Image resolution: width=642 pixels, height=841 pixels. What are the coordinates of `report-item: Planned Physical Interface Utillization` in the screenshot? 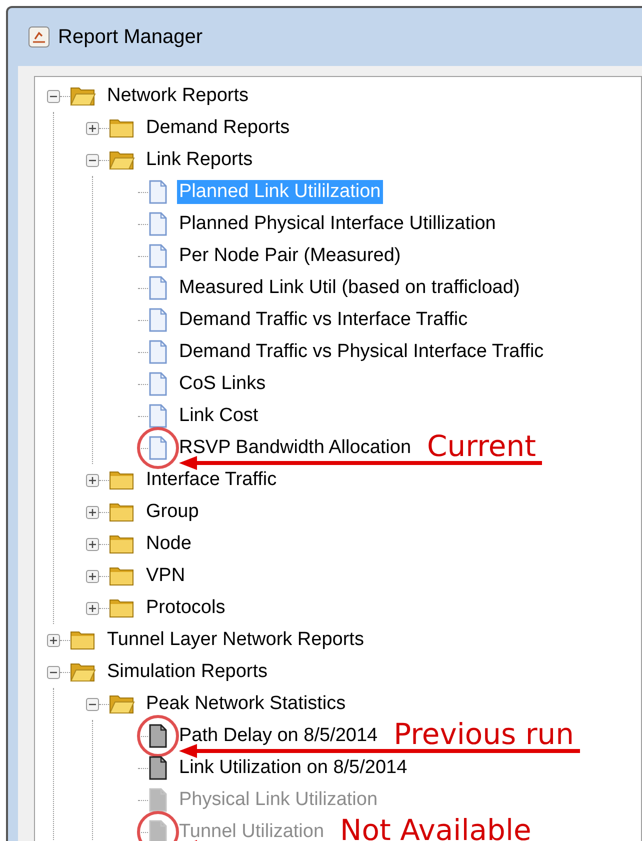 It's located at (337, 224).